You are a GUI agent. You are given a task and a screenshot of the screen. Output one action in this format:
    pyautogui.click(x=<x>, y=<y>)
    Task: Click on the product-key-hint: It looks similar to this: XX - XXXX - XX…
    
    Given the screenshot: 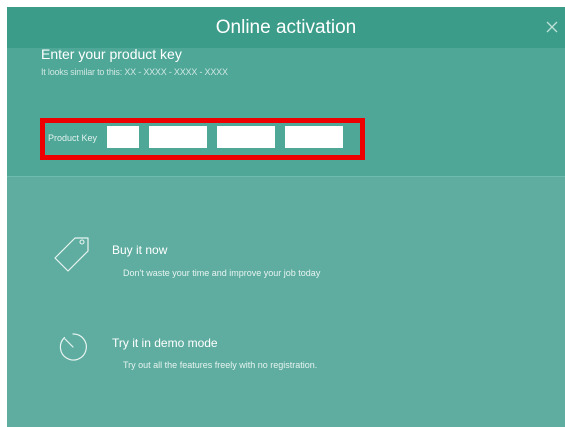 What is the action you would take?
    pyautogui.click(x=134, y=72)
    